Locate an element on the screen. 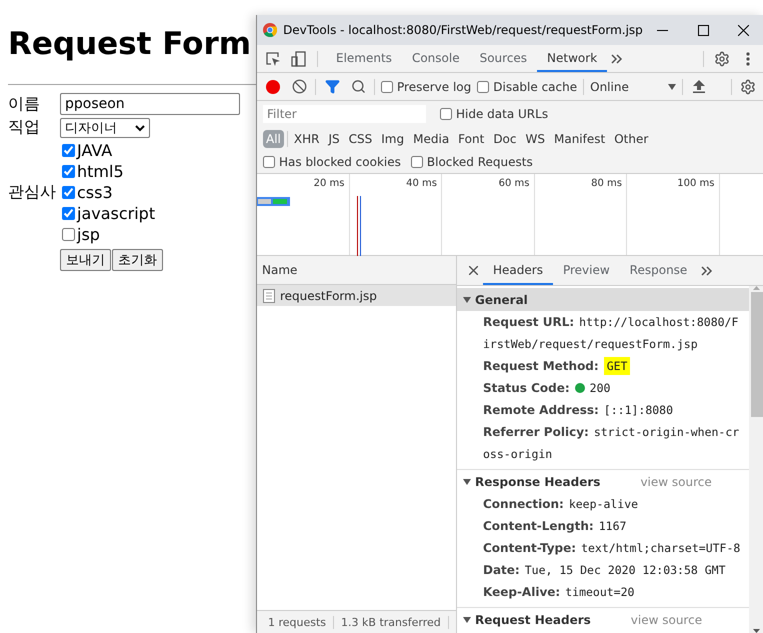 The width and height of the screenshot is (763, 633). waterfall-bar is located at coordinates (273, 201).